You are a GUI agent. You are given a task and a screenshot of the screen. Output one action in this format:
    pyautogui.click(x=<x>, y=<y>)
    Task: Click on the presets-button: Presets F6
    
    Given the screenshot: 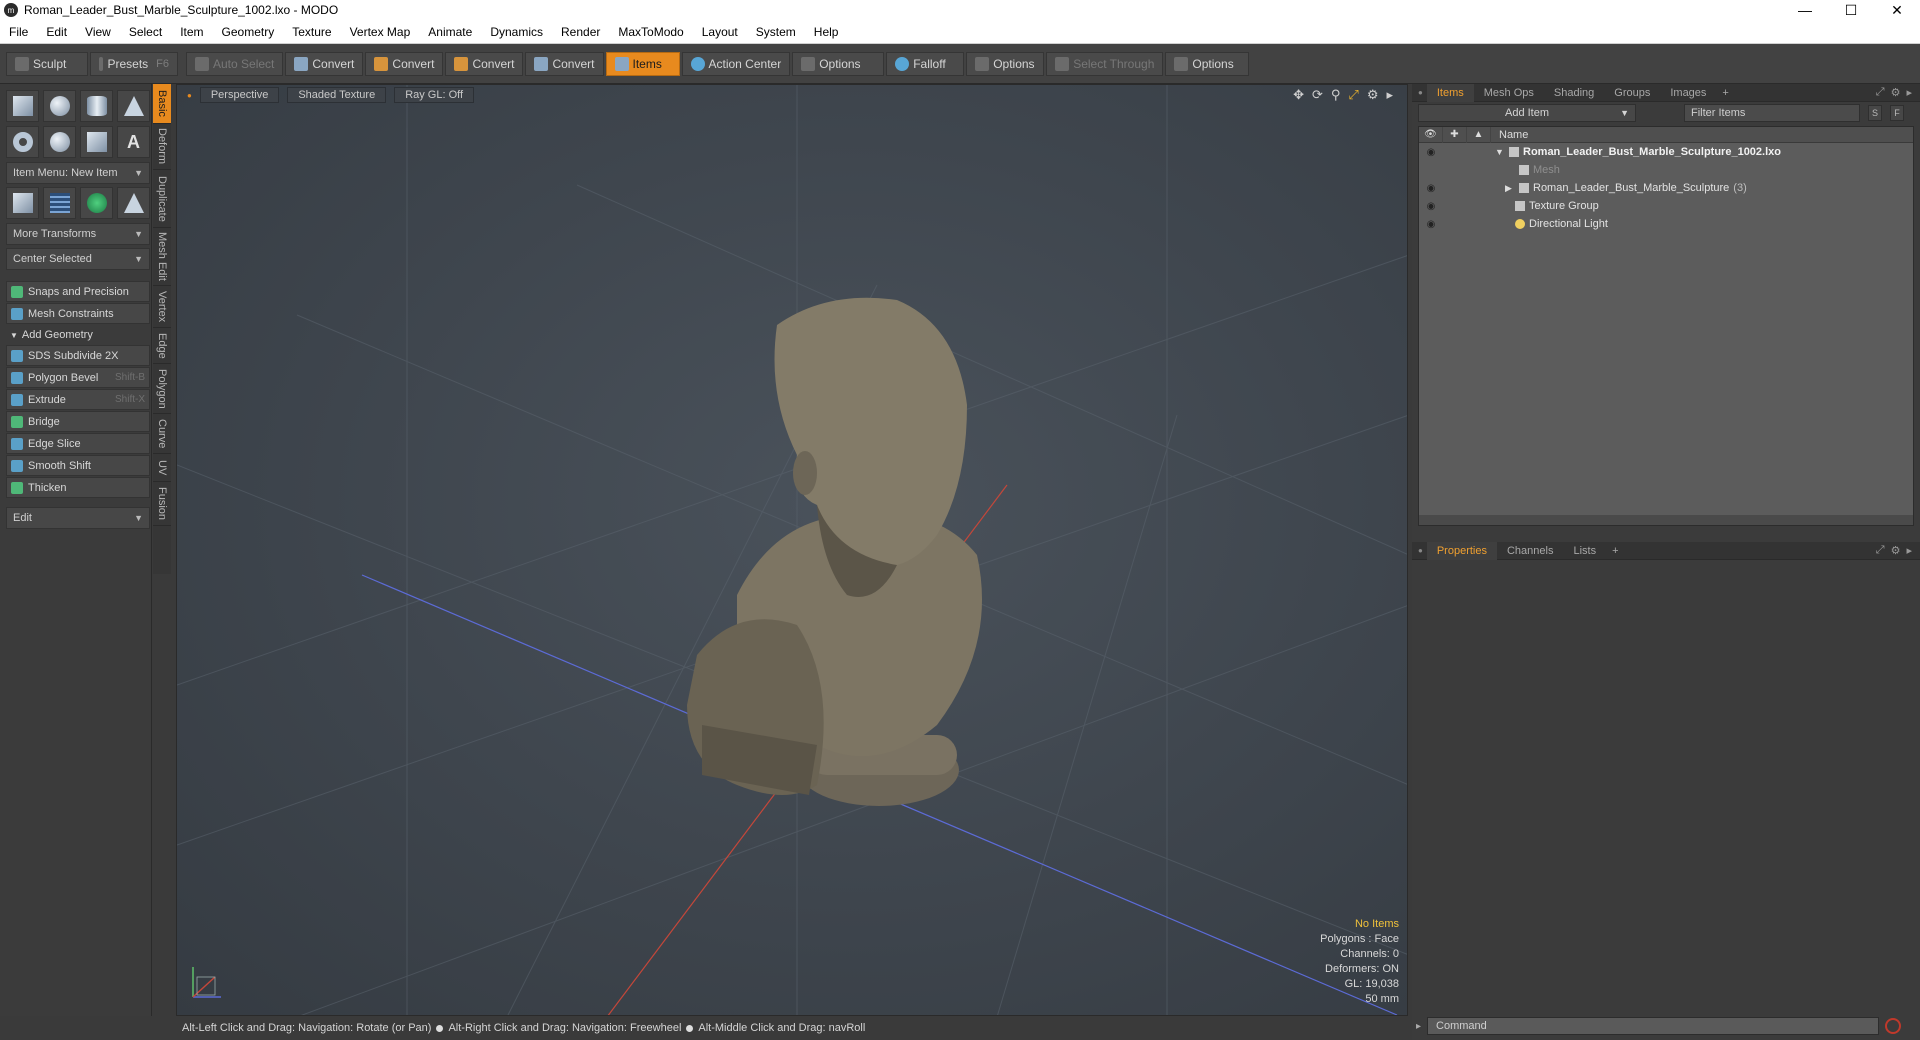 What is the action you would take?
    pyautogui.click(x=134, y=63)
    